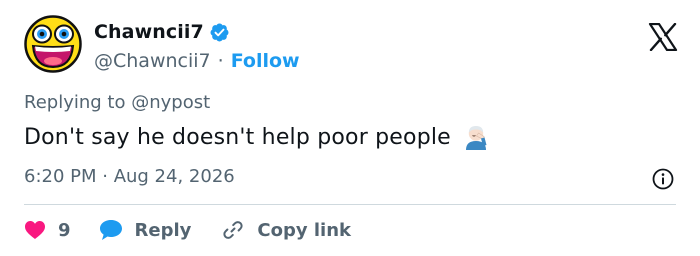 The image size is (700, 256). I want to click on action-bar: 9 Reply Copy link, so click(187, 230).